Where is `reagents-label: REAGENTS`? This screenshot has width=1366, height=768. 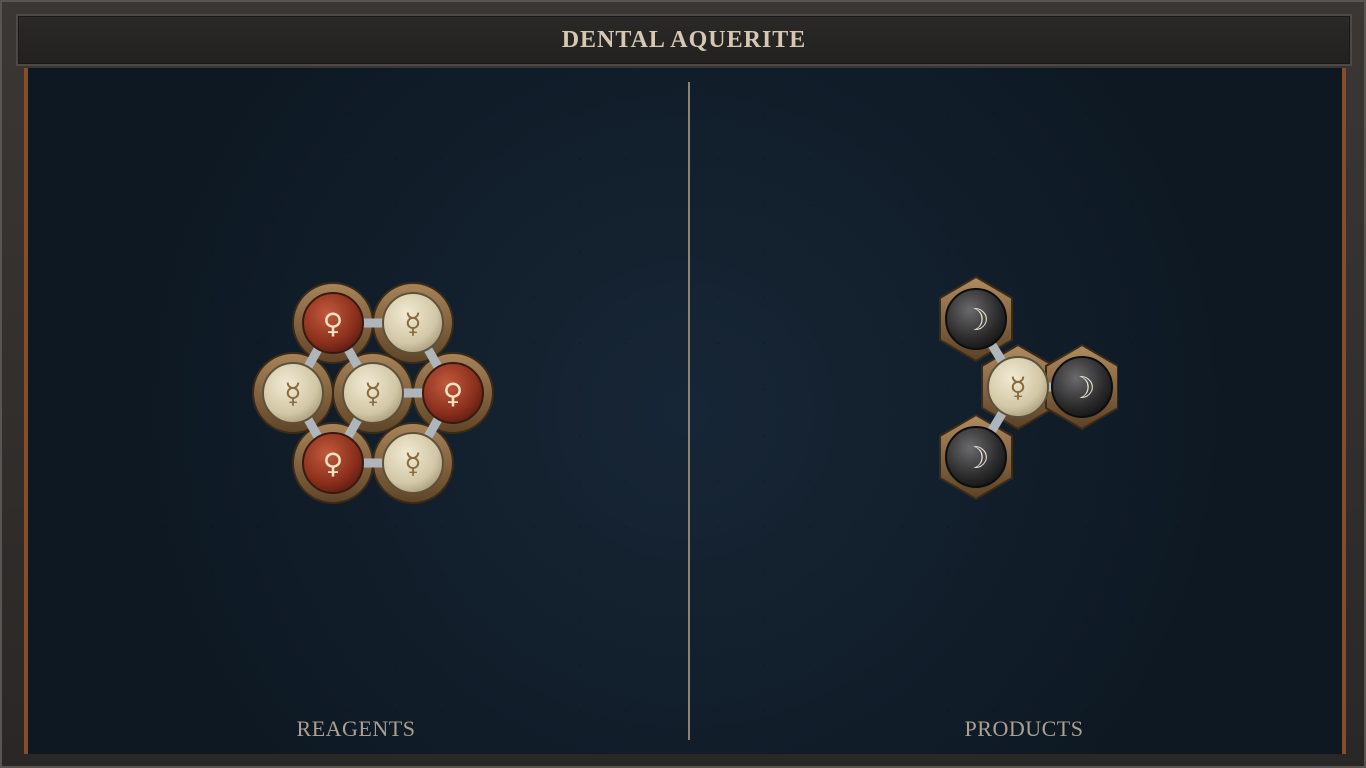 reagents-label: REAGENTS is located at coordinates (356, 728).